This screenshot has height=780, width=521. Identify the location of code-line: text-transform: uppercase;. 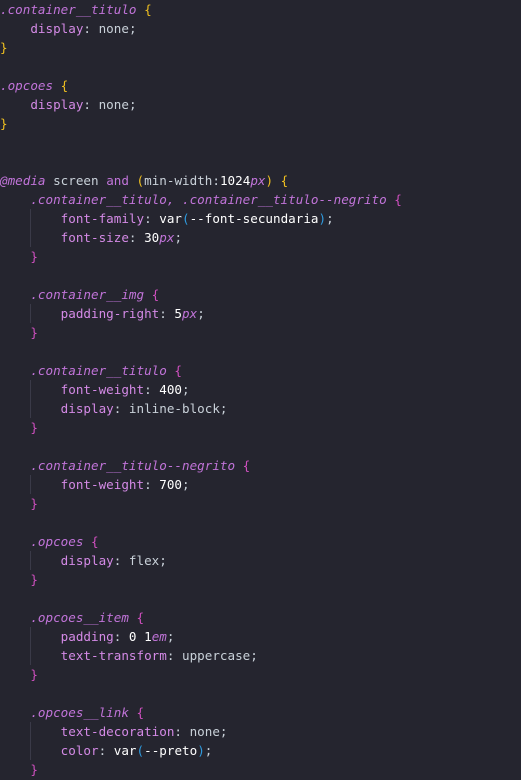
(159, 655).